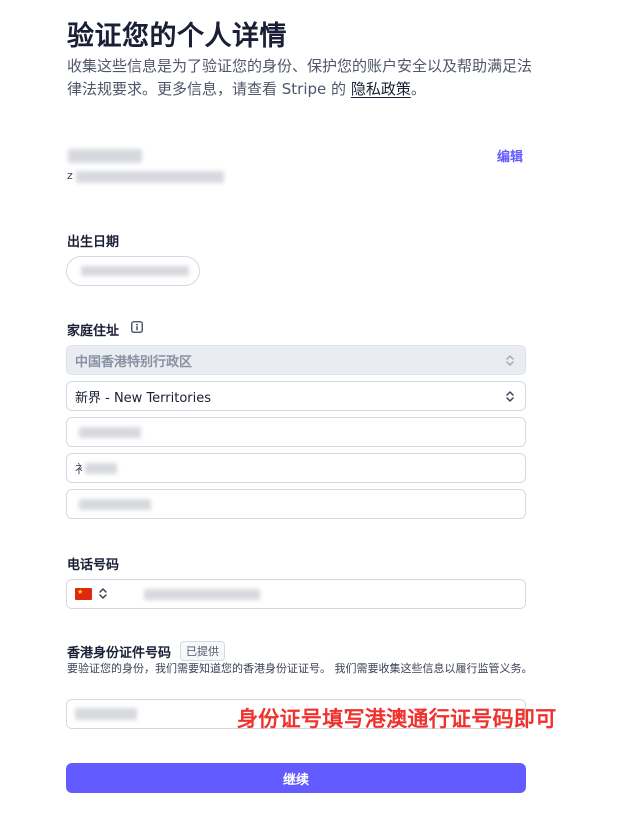  I want to click on redacted-address-line1, so click(110, 432).